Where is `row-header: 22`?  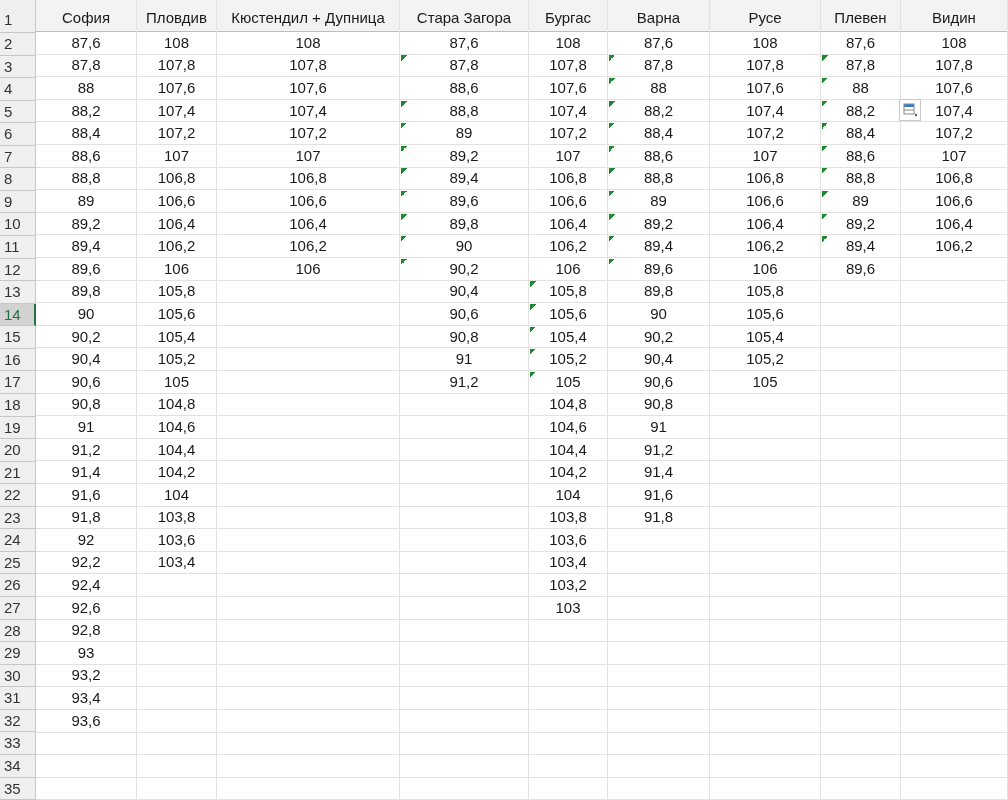
row-header: 22 is located at coordinates (18, 495).